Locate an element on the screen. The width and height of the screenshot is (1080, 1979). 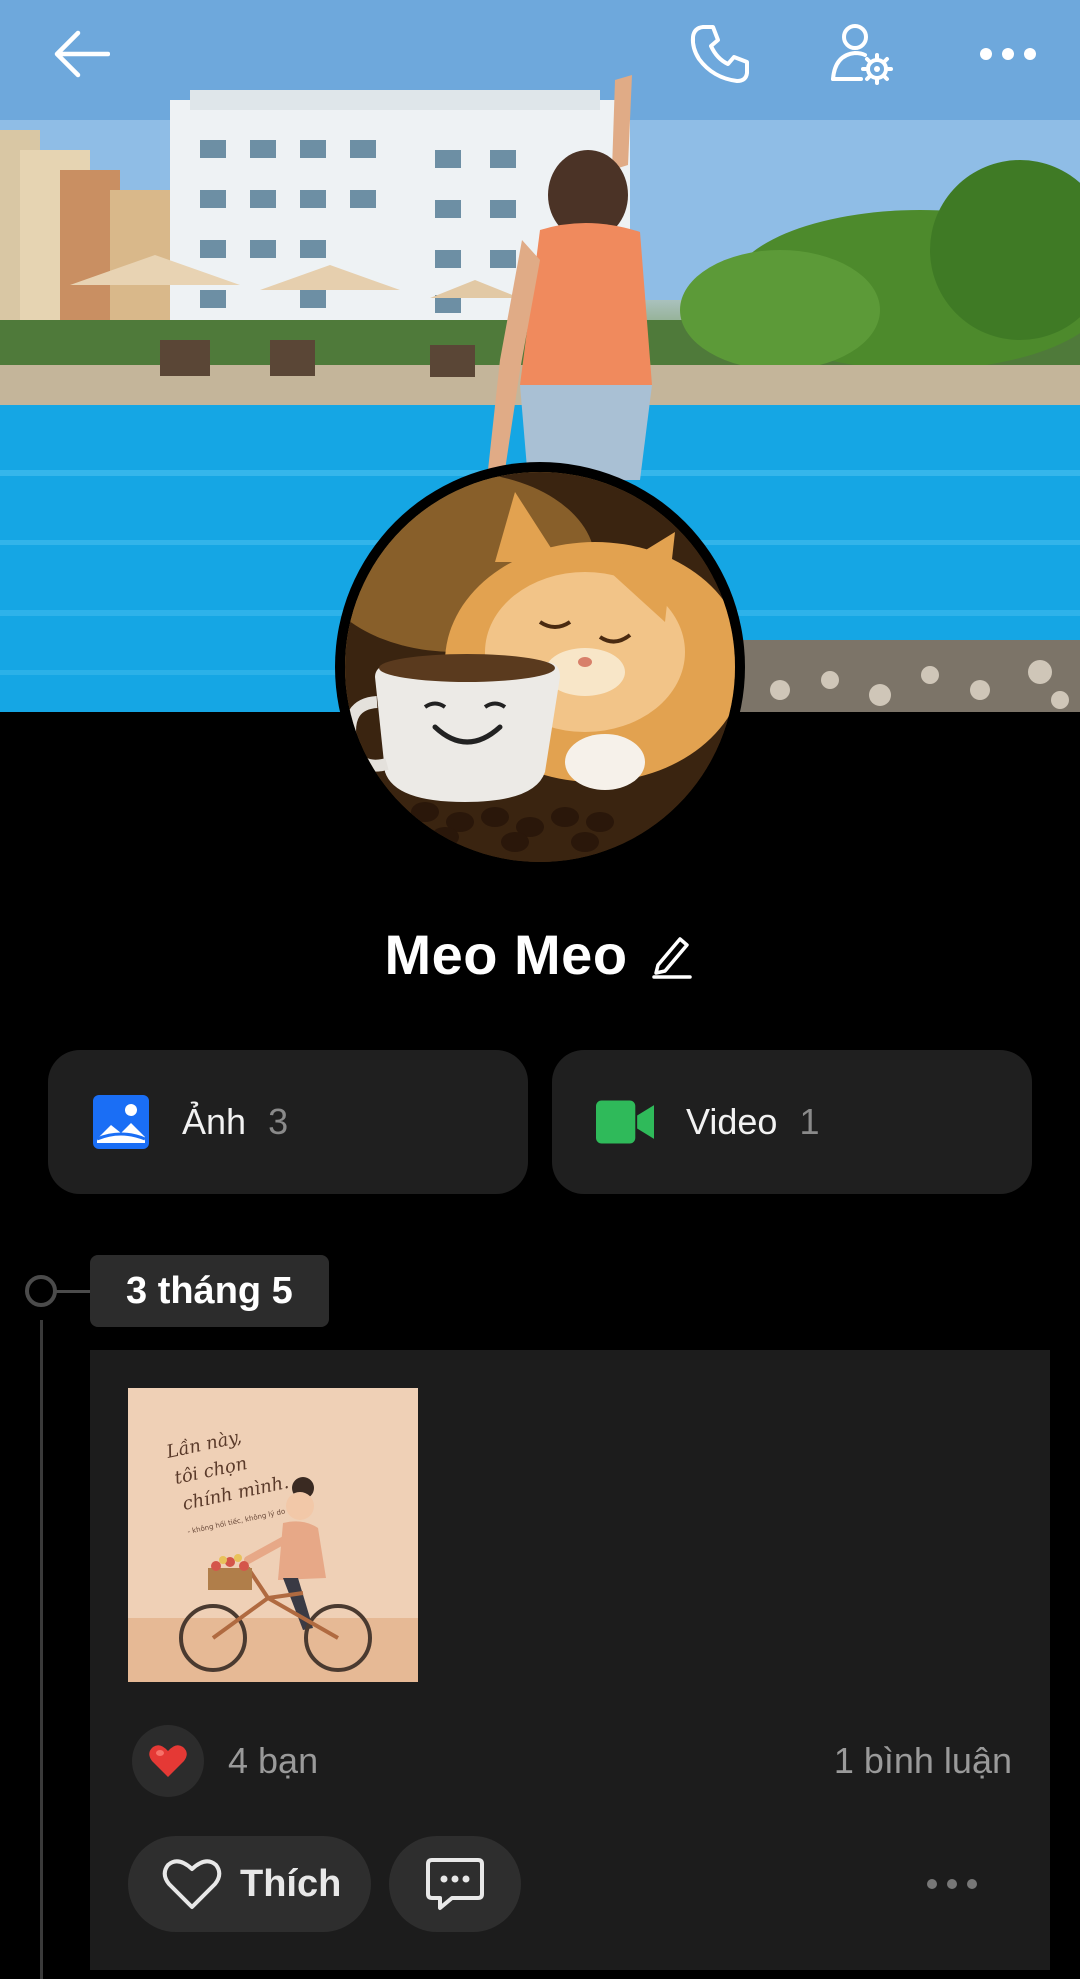
timeline-dot is located at coordinates (41, 1291).